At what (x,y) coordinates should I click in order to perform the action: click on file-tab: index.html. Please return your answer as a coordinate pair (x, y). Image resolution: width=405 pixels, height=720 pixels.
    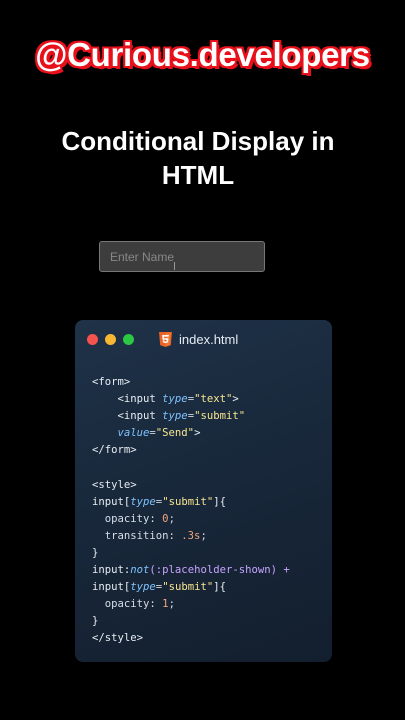
    Looking at the image, I should click on (198, 339).